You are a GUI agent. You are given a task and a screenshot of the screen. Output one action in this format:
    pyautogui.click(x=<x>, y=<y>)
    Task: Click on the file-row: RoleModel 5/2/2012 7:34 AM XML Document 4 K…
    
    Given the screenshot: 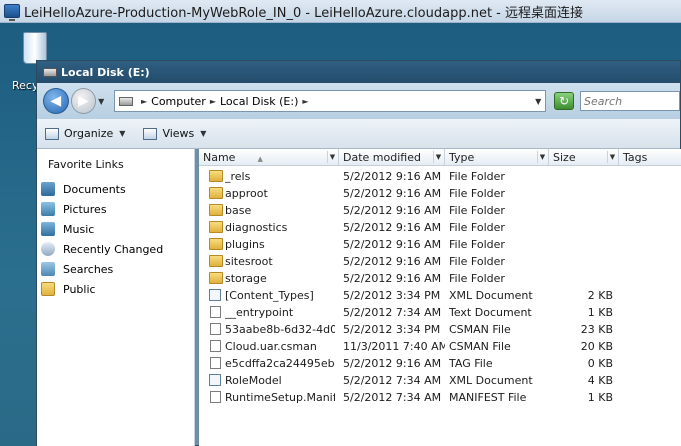 What is the action you would take?
    pyautogui.click(x=440, y=380)
    